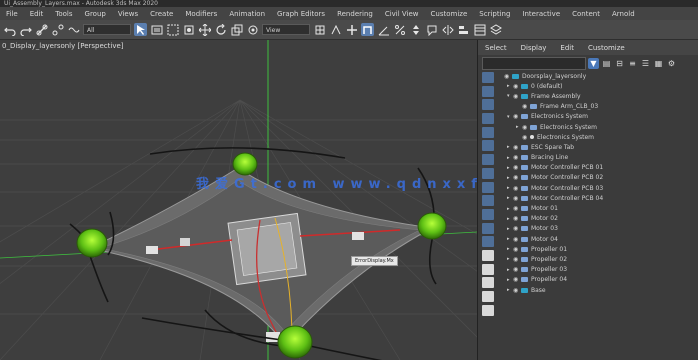 Image resolution: width=698 pixels, height=360 pixels. What do you see at coordinates (220, 29) in the screenshot?
I see `rotate-icon` at bounding box center [220, 29].